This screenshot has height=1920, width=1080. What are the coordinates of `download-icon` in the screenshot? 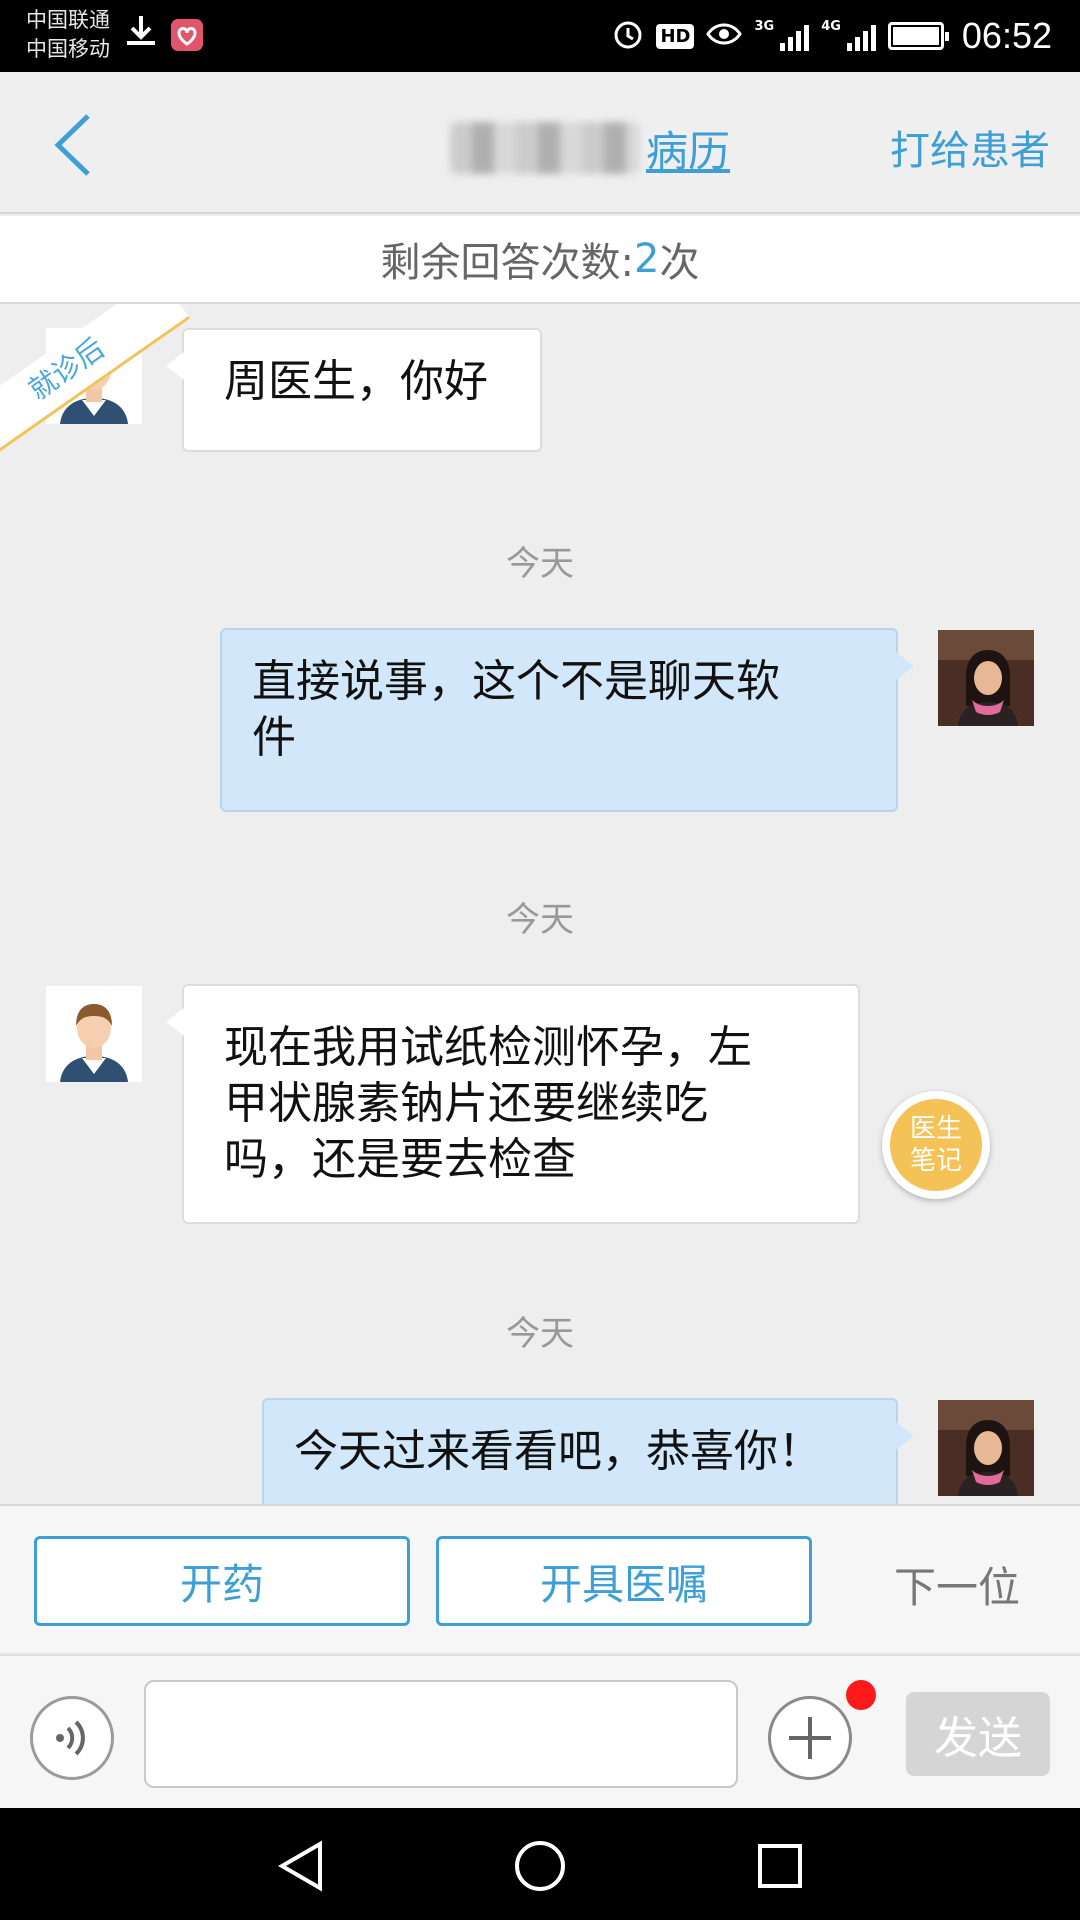 It's located at (141, 33).